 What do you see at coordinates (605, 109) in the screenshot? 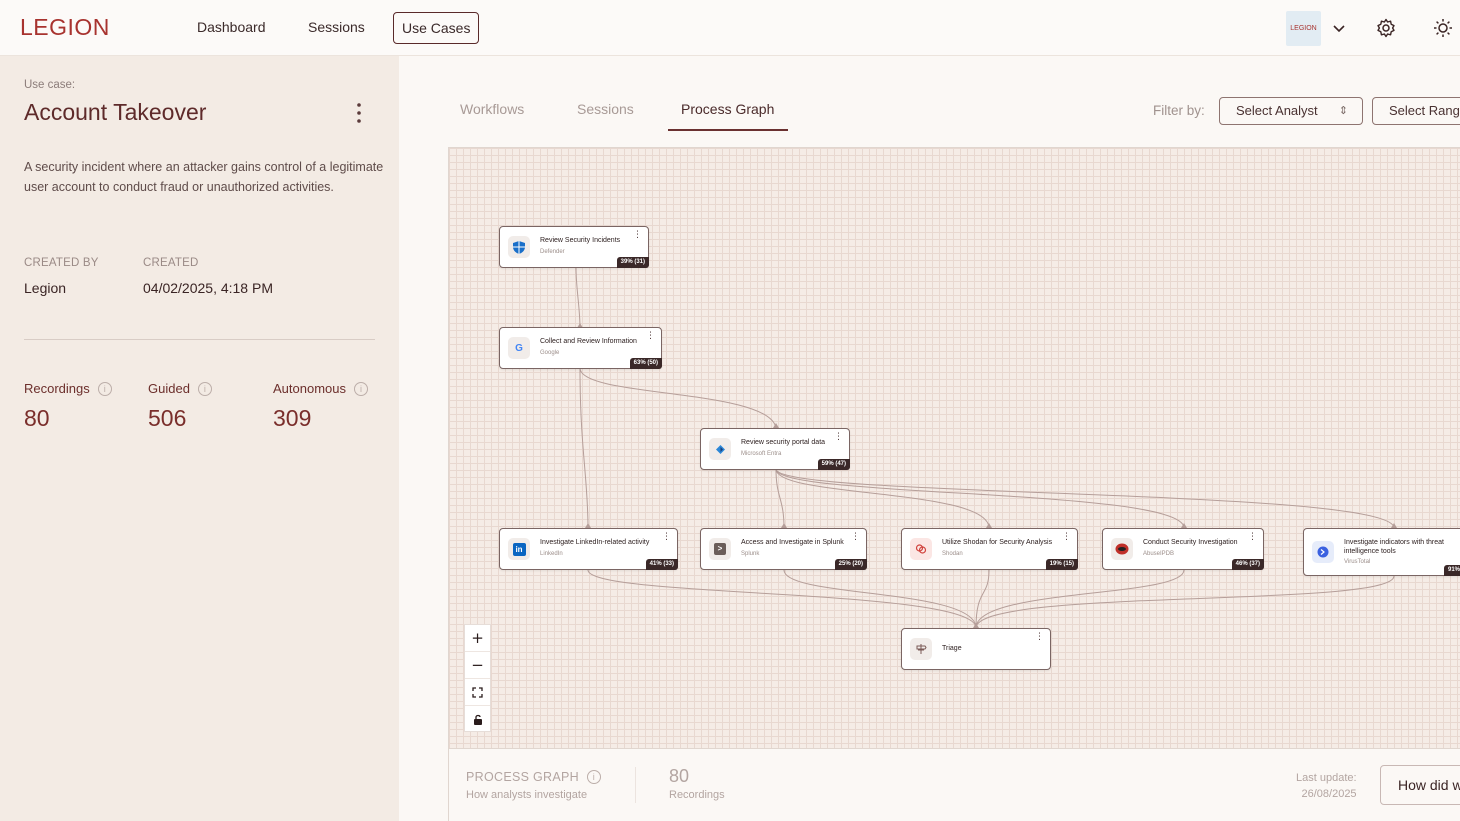
I see `tab-sessions: Sessions` at bounding box center [605, 109].